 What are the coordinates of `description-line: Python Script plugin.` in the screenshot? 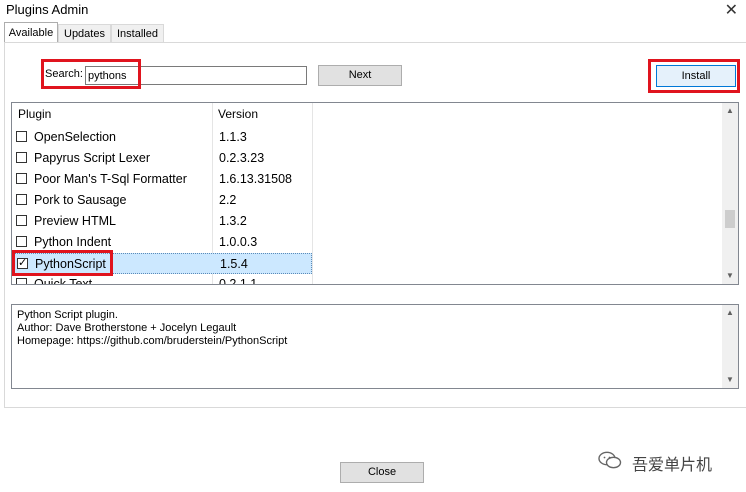 It's located at (67, 315).